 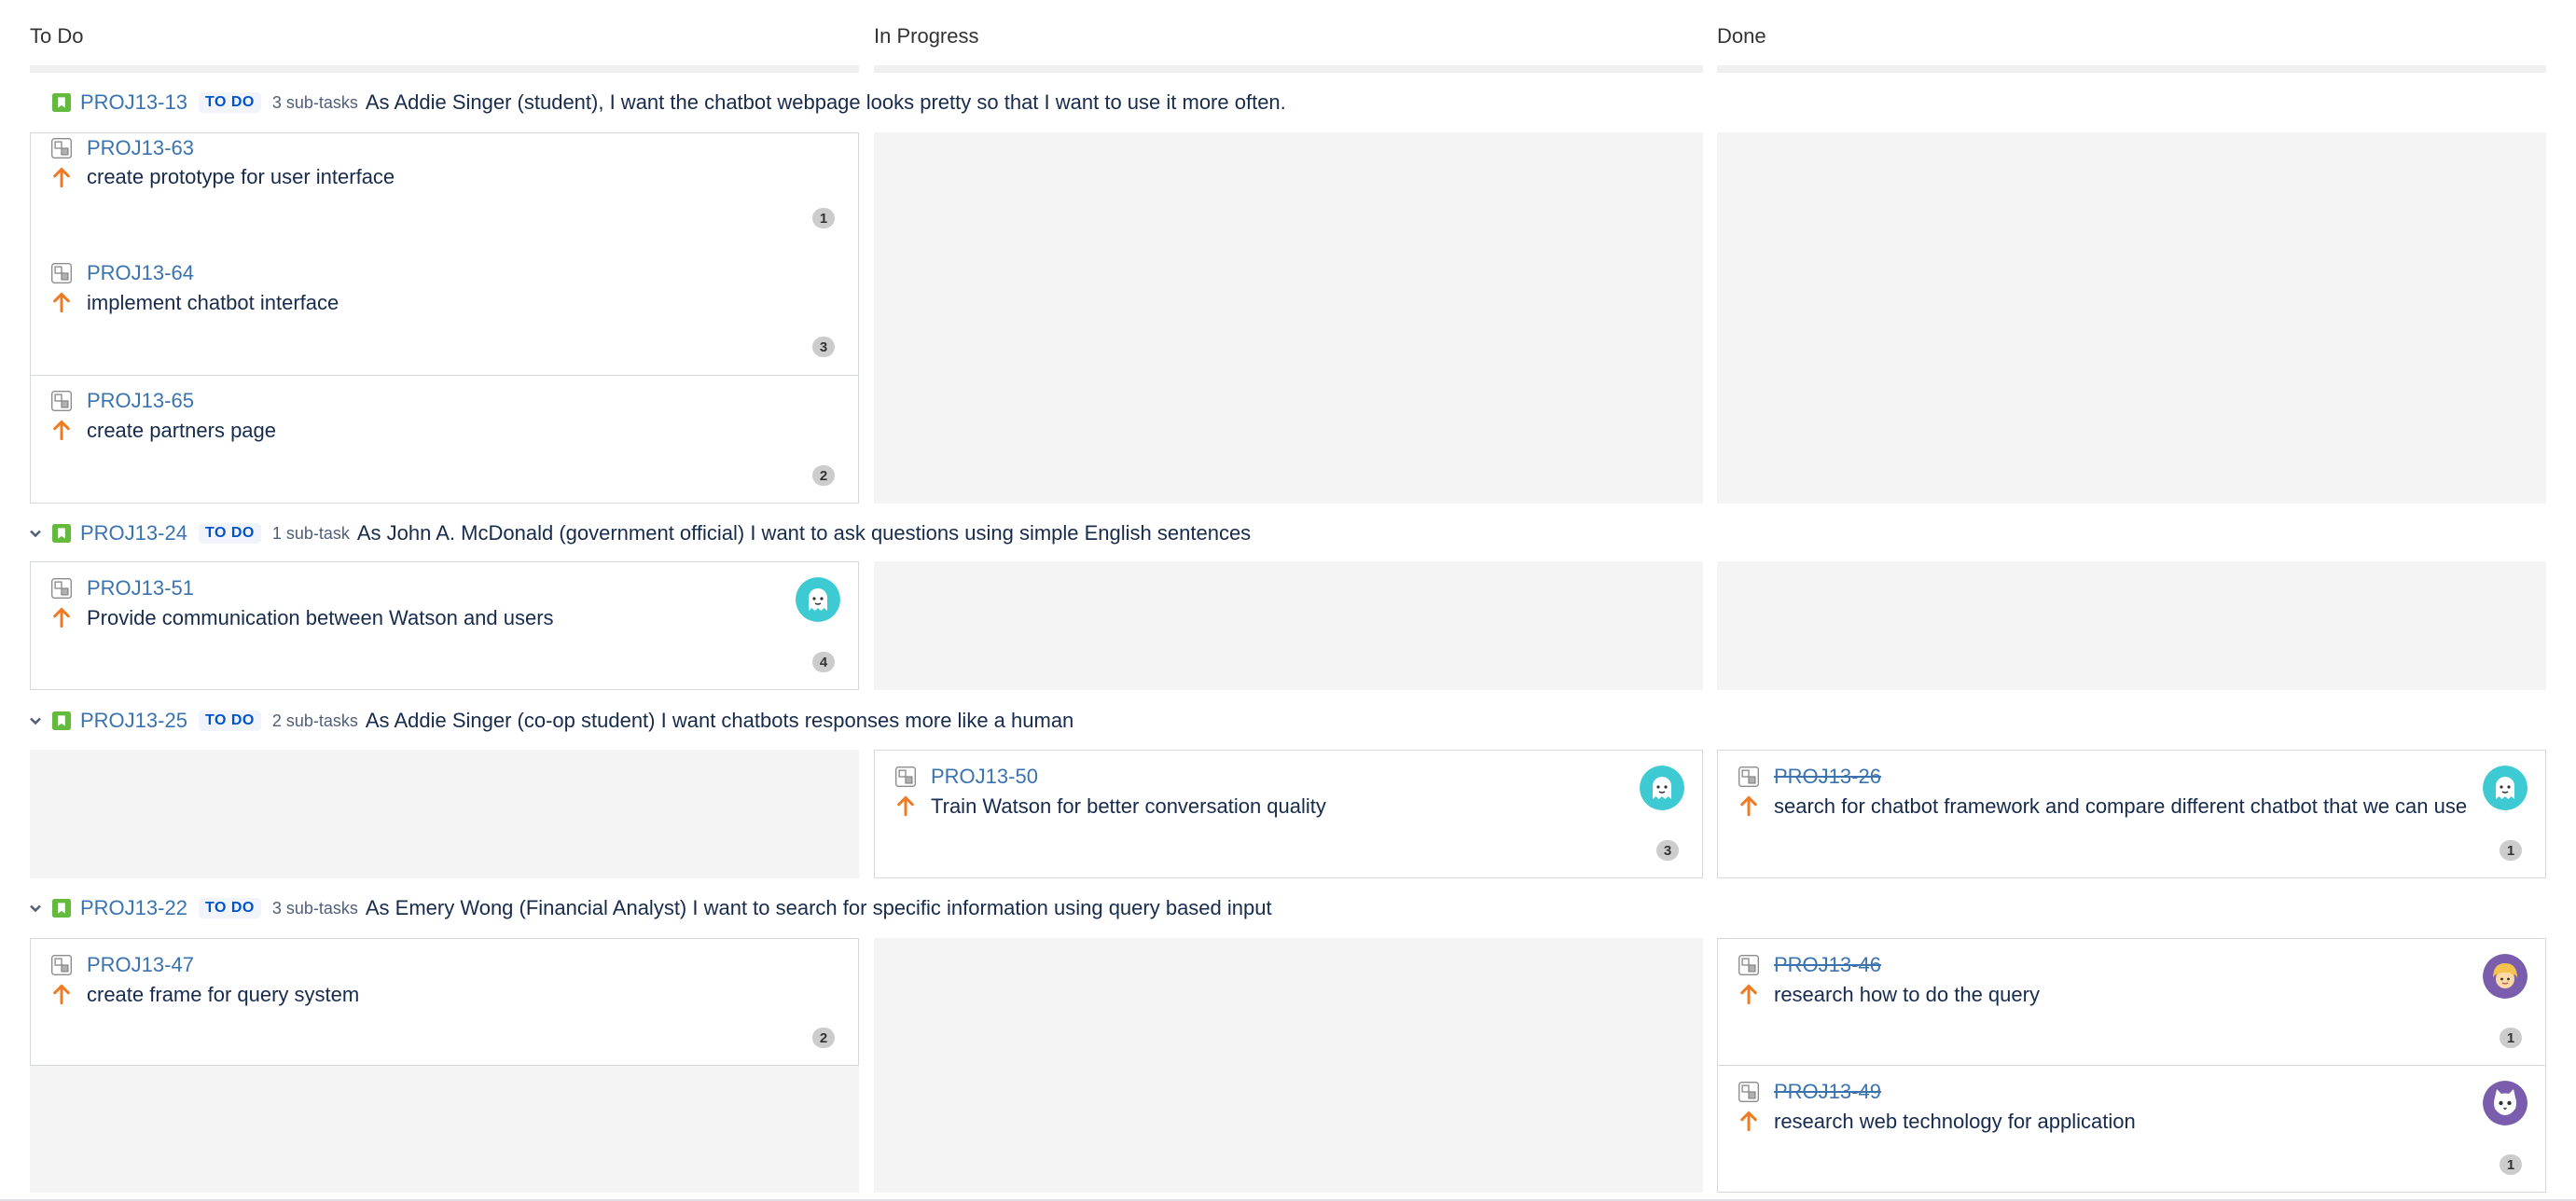 I want to click on issue-key: PROJ13-26, so click(x=1827, y=777).